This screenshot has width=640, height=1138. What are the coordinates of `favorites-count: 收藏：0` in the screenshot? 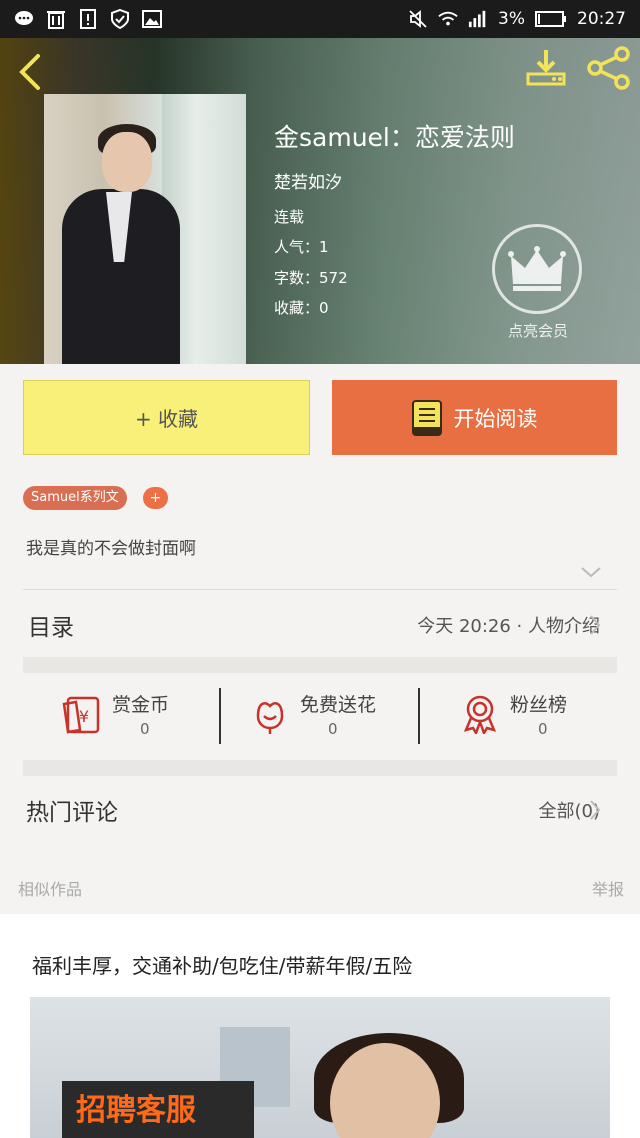 It's located at (301, 308).